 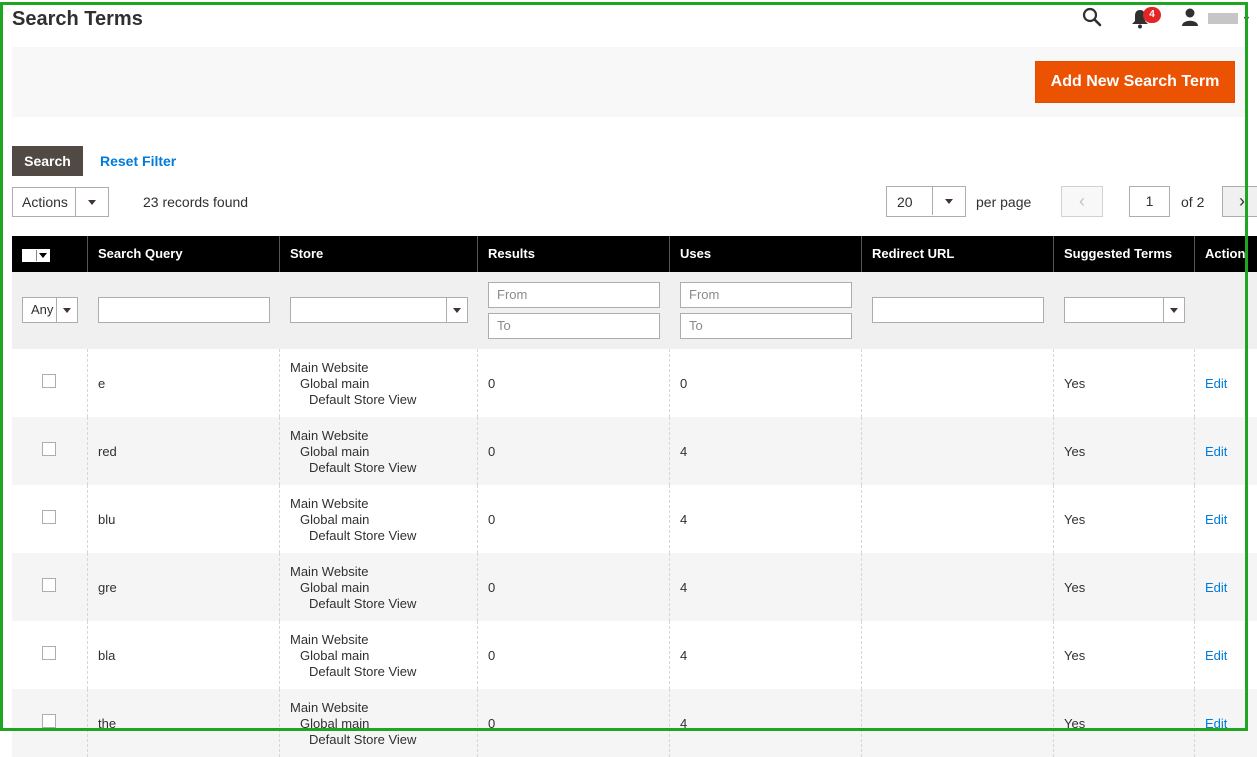 What do you see at coordinates (184, 655) in the screenshot?
I see `search-query-cell: bla` at bounding box center [184, 655].